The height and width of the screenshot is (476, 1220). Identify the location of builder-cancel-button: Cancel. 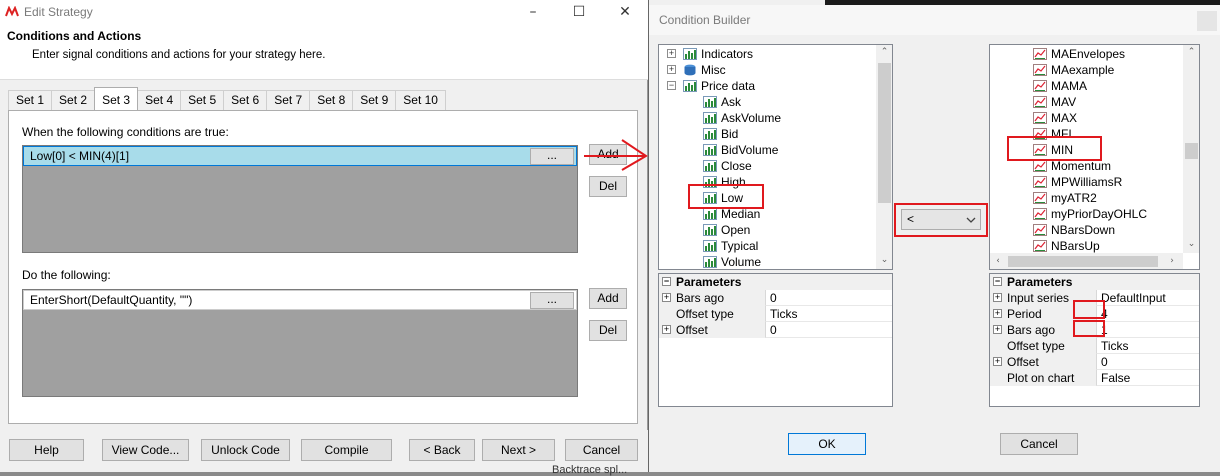
(1039, 444).